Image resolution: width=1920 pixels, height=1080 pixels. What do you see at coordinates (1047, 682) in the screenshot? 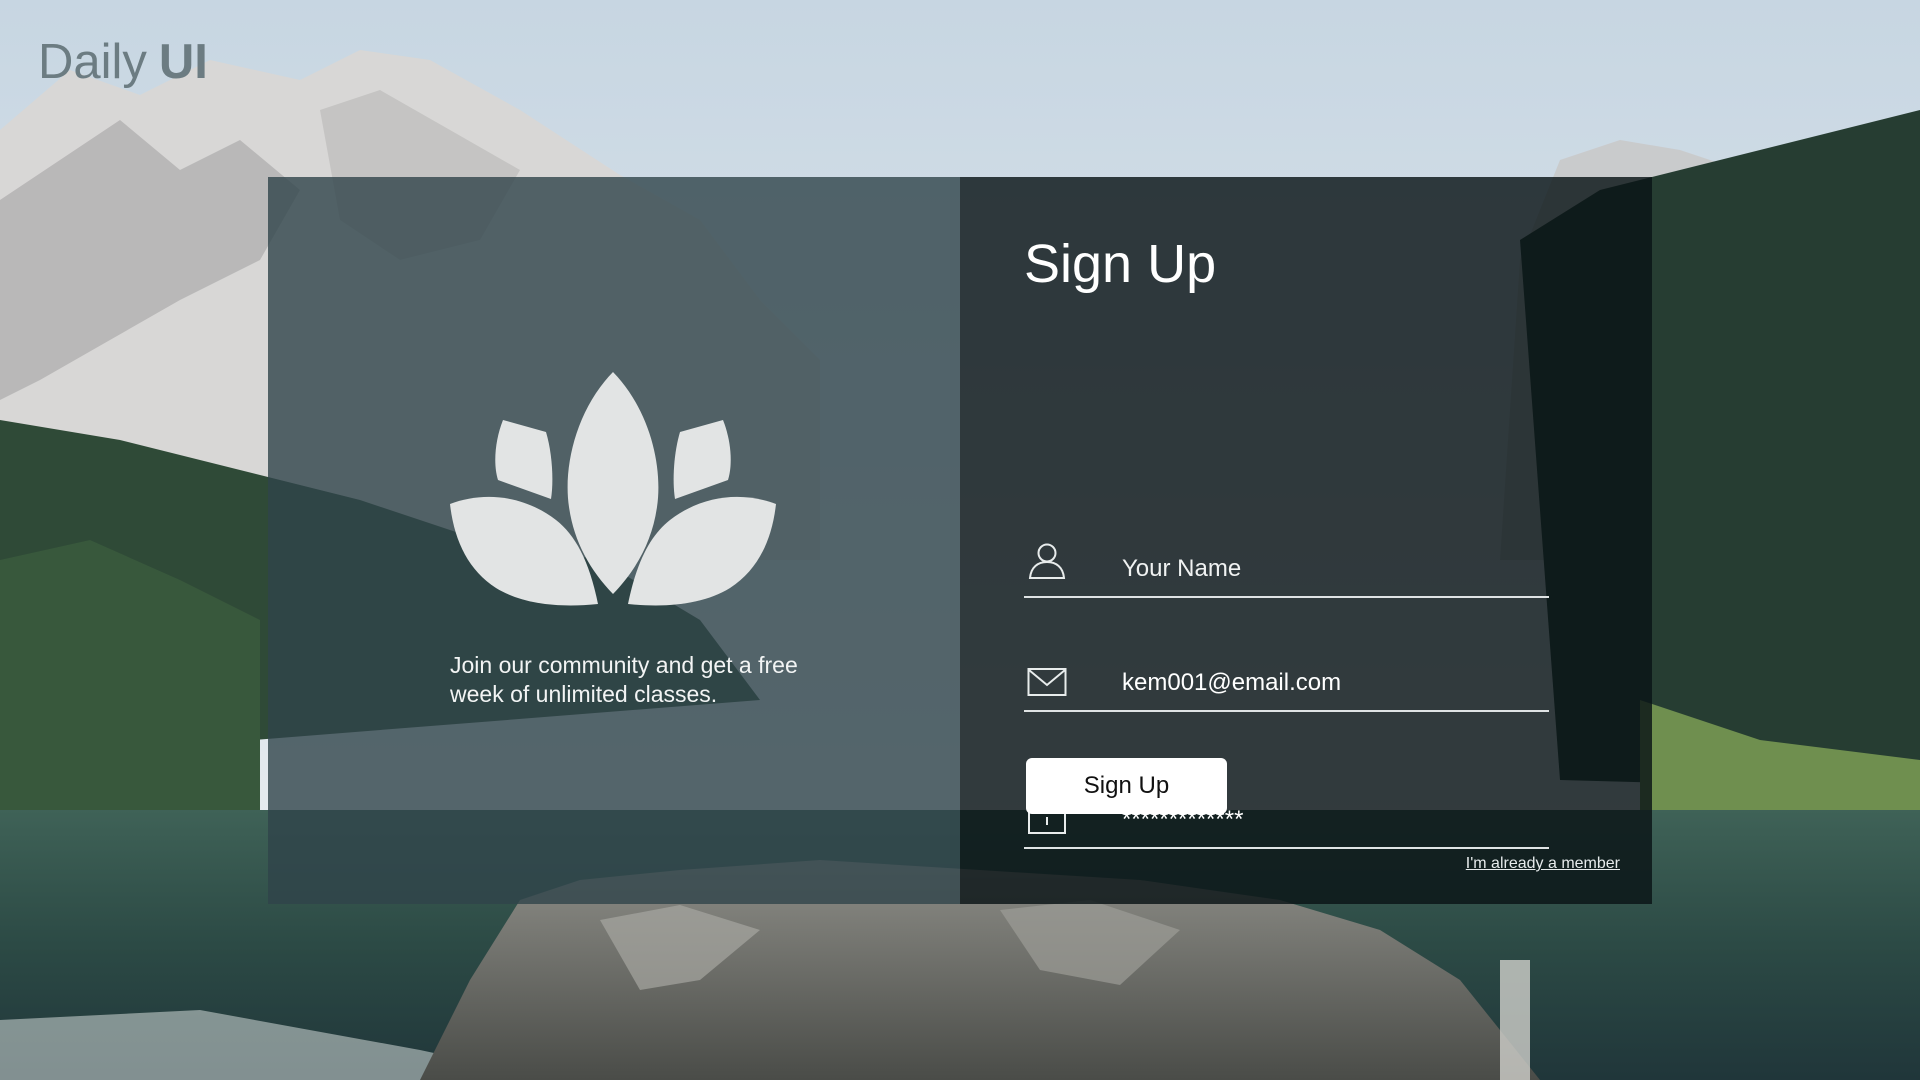
I see `mail-icon` at bounding box center [1047, 682].